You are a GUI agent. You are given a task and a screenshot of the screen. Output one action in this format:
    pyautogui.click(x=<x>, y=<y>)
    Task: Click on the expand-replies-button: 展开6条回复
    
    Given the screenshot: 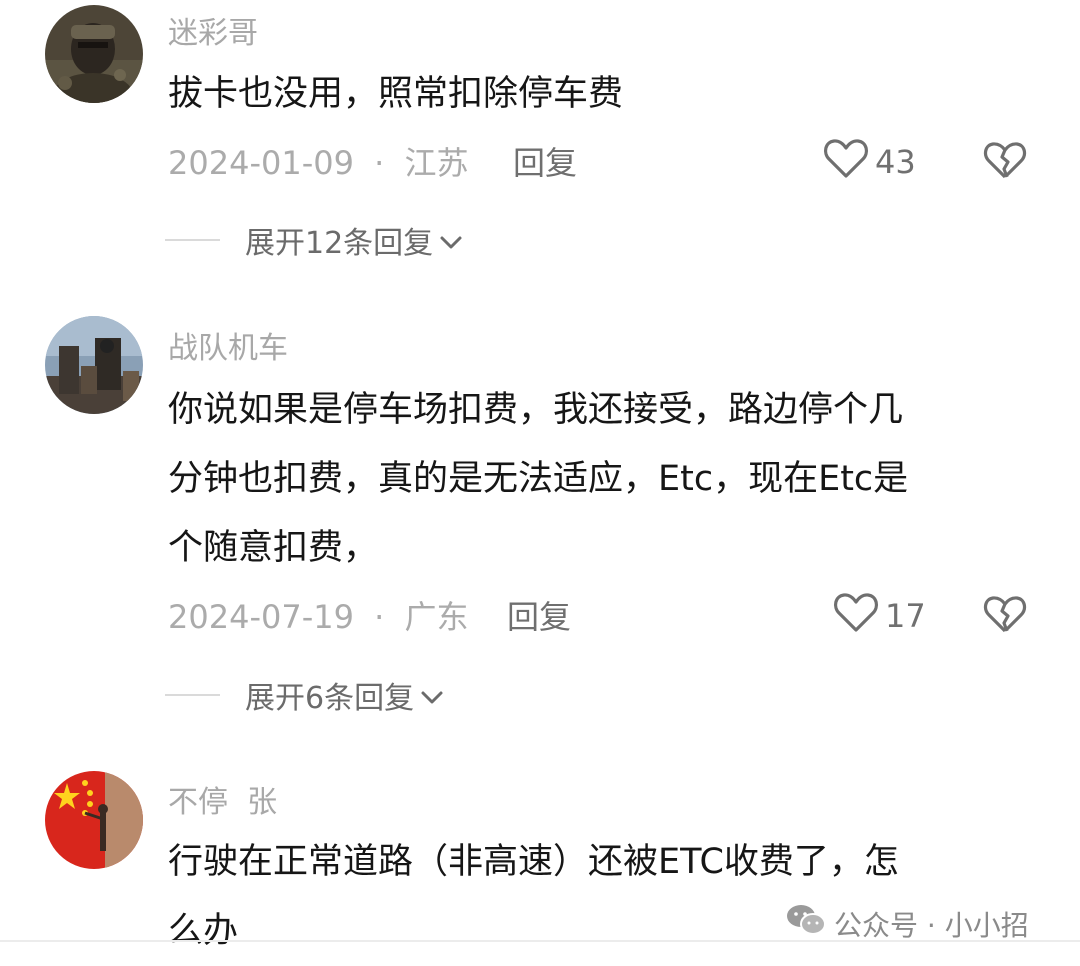 What is the action you would take?
    pyautogui.click(x=304, y=695)
    